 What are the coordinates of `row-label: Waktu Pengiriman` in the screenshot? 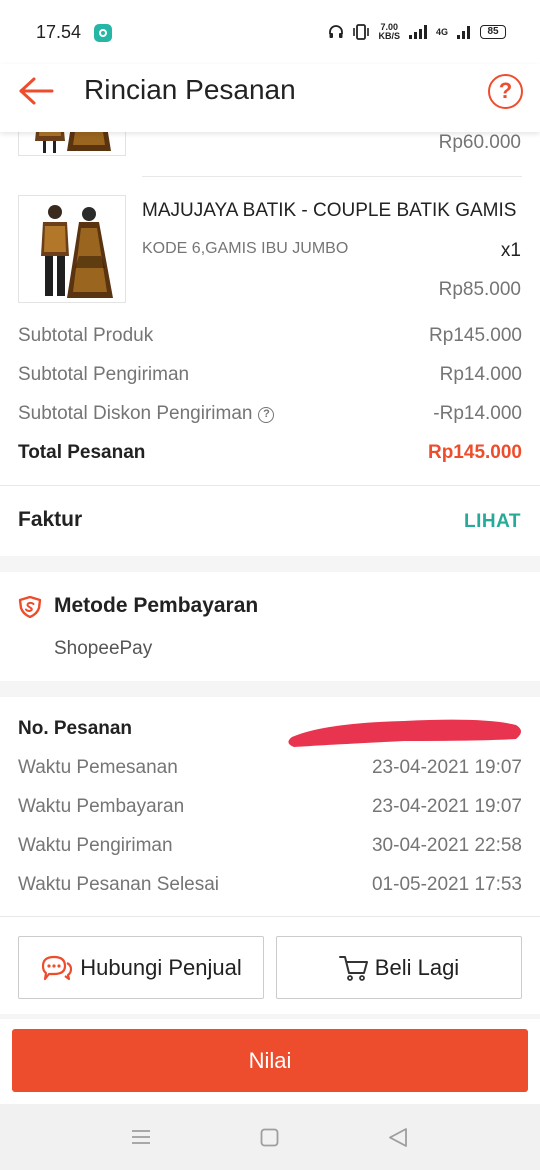 It's located at (95, 845).